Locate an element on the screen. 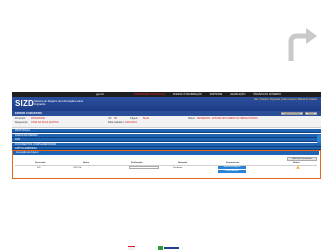  documents-header: Anexação de Arquivo is located at coordinates (166, 153).